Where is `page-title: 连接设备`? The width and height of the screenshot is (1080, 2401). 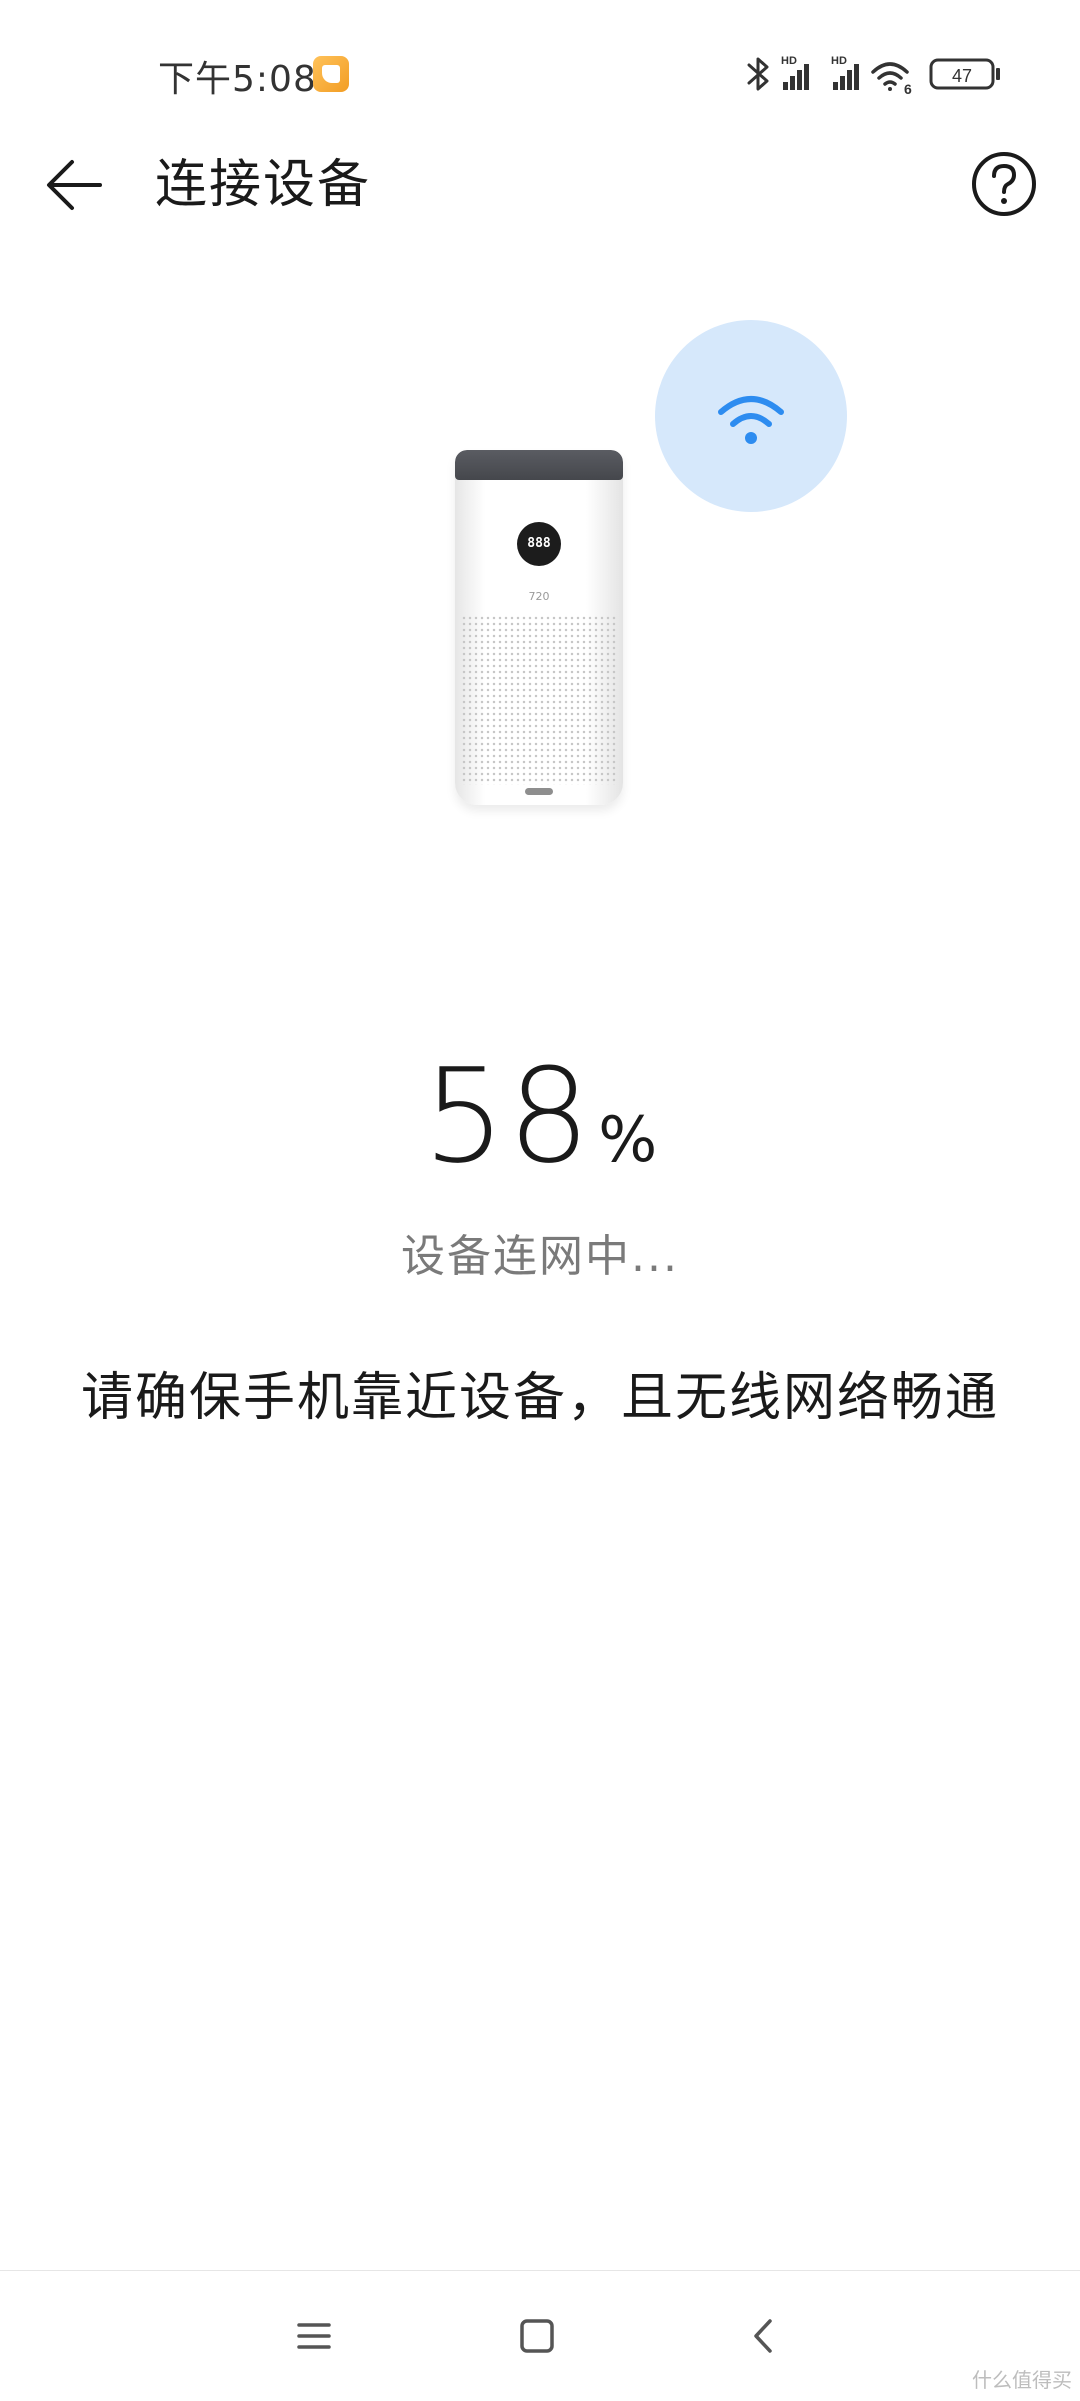
page-title: 连接设备 is located at coordinates (263, 185).